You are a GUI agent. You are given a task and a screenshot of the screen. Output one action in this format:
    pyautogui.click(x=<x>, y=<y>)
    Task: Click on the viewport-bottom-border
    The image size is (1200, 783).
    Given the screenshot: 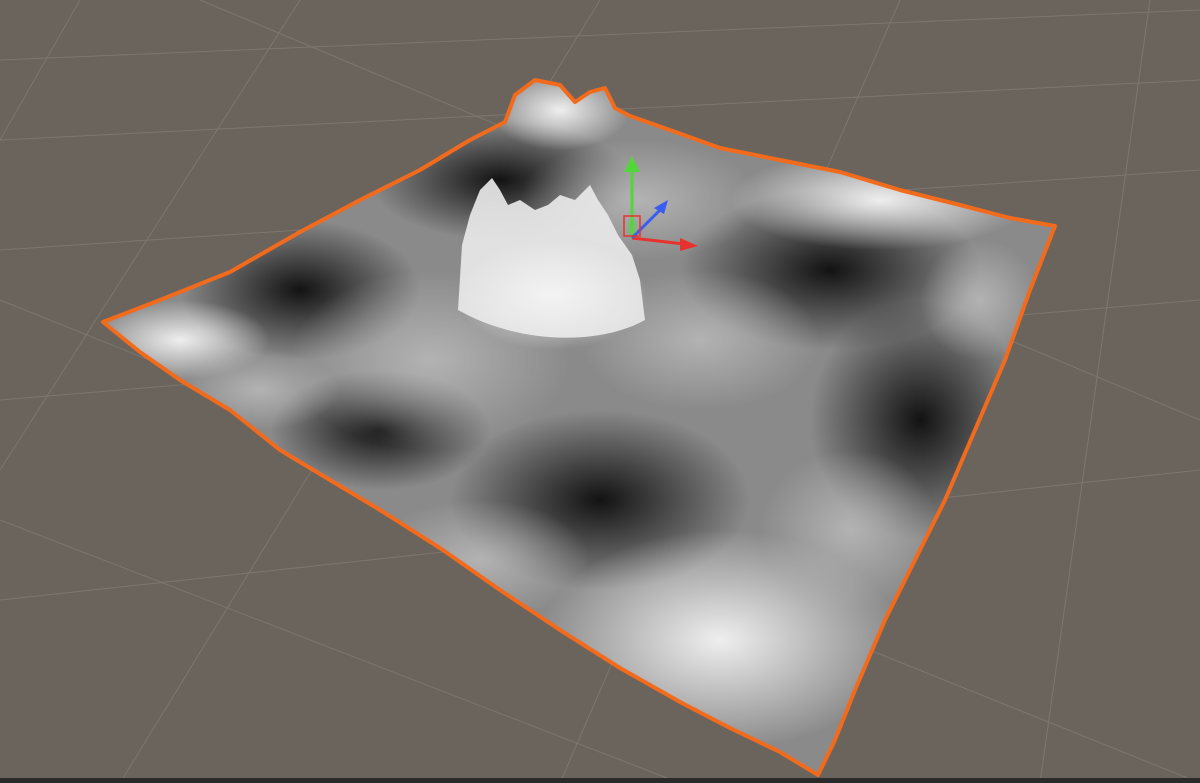 What is the action you would take?
    pyautogui.click(x=600, y=780)
    